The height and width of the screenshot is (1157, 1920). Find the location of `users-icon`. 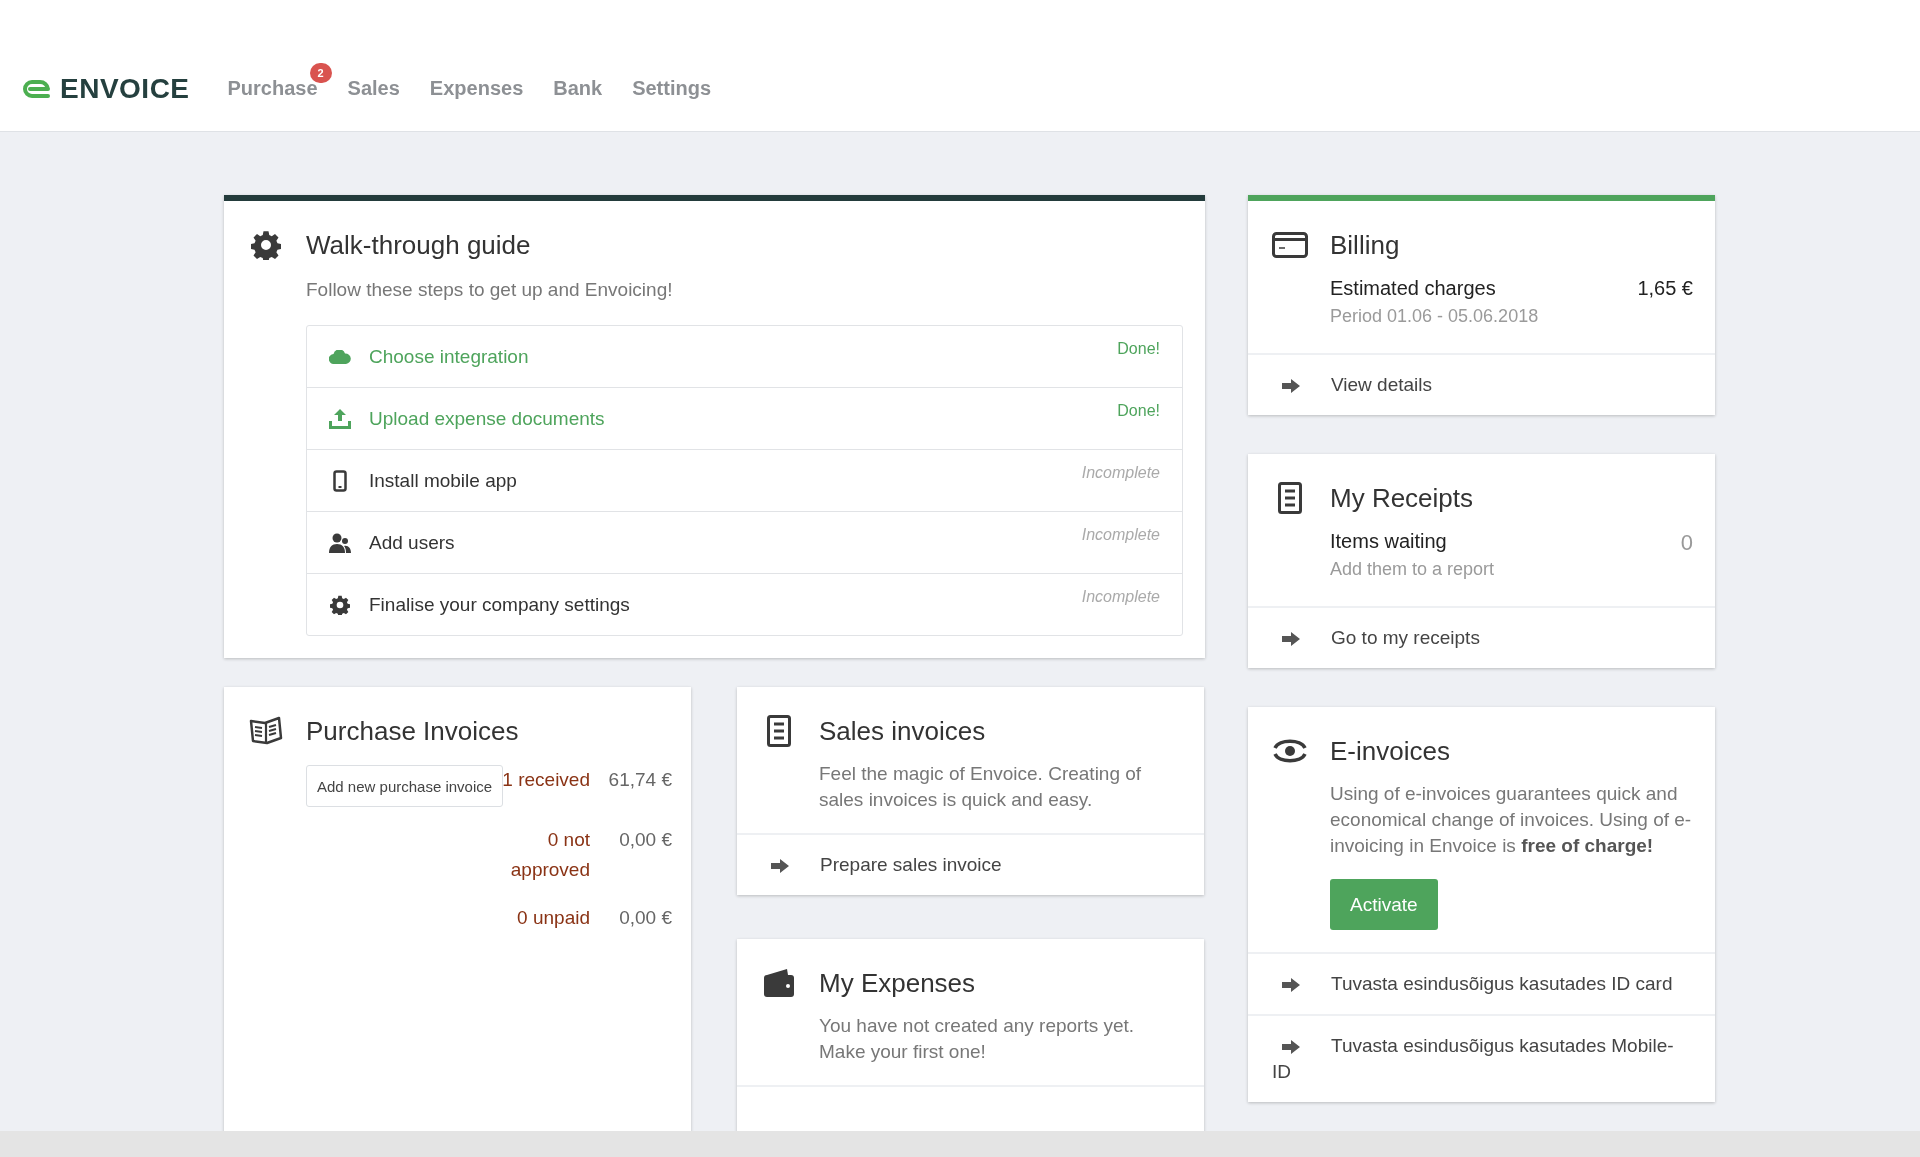

users-icon is located at coordinates (340, 542).